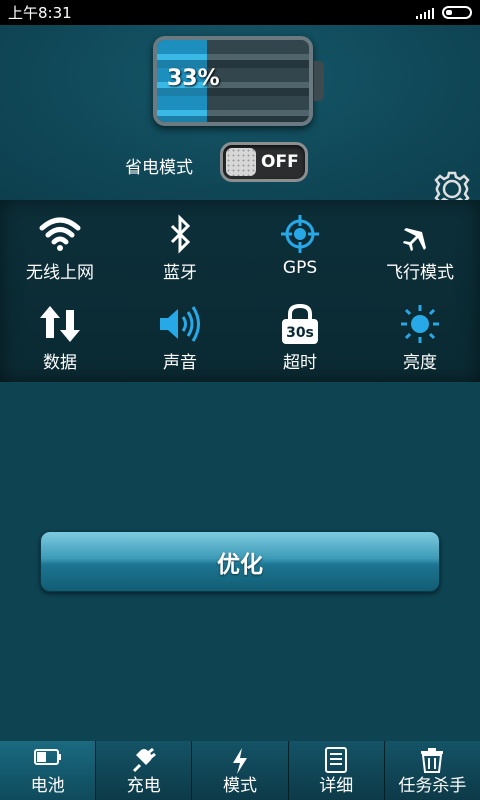  Describe the element at coordinates (180, 234) in the screenshot. I see `bluetooth-icon` at that location.